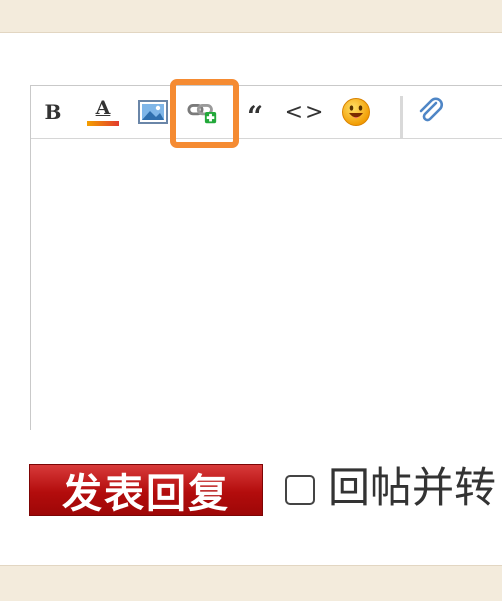 Image resolution: width=502 pixels, height=601 pixels. What do you see at coordinates (103, 123) in the screenshot?
I see `font-color-bar` at bounding box center [103, 123].